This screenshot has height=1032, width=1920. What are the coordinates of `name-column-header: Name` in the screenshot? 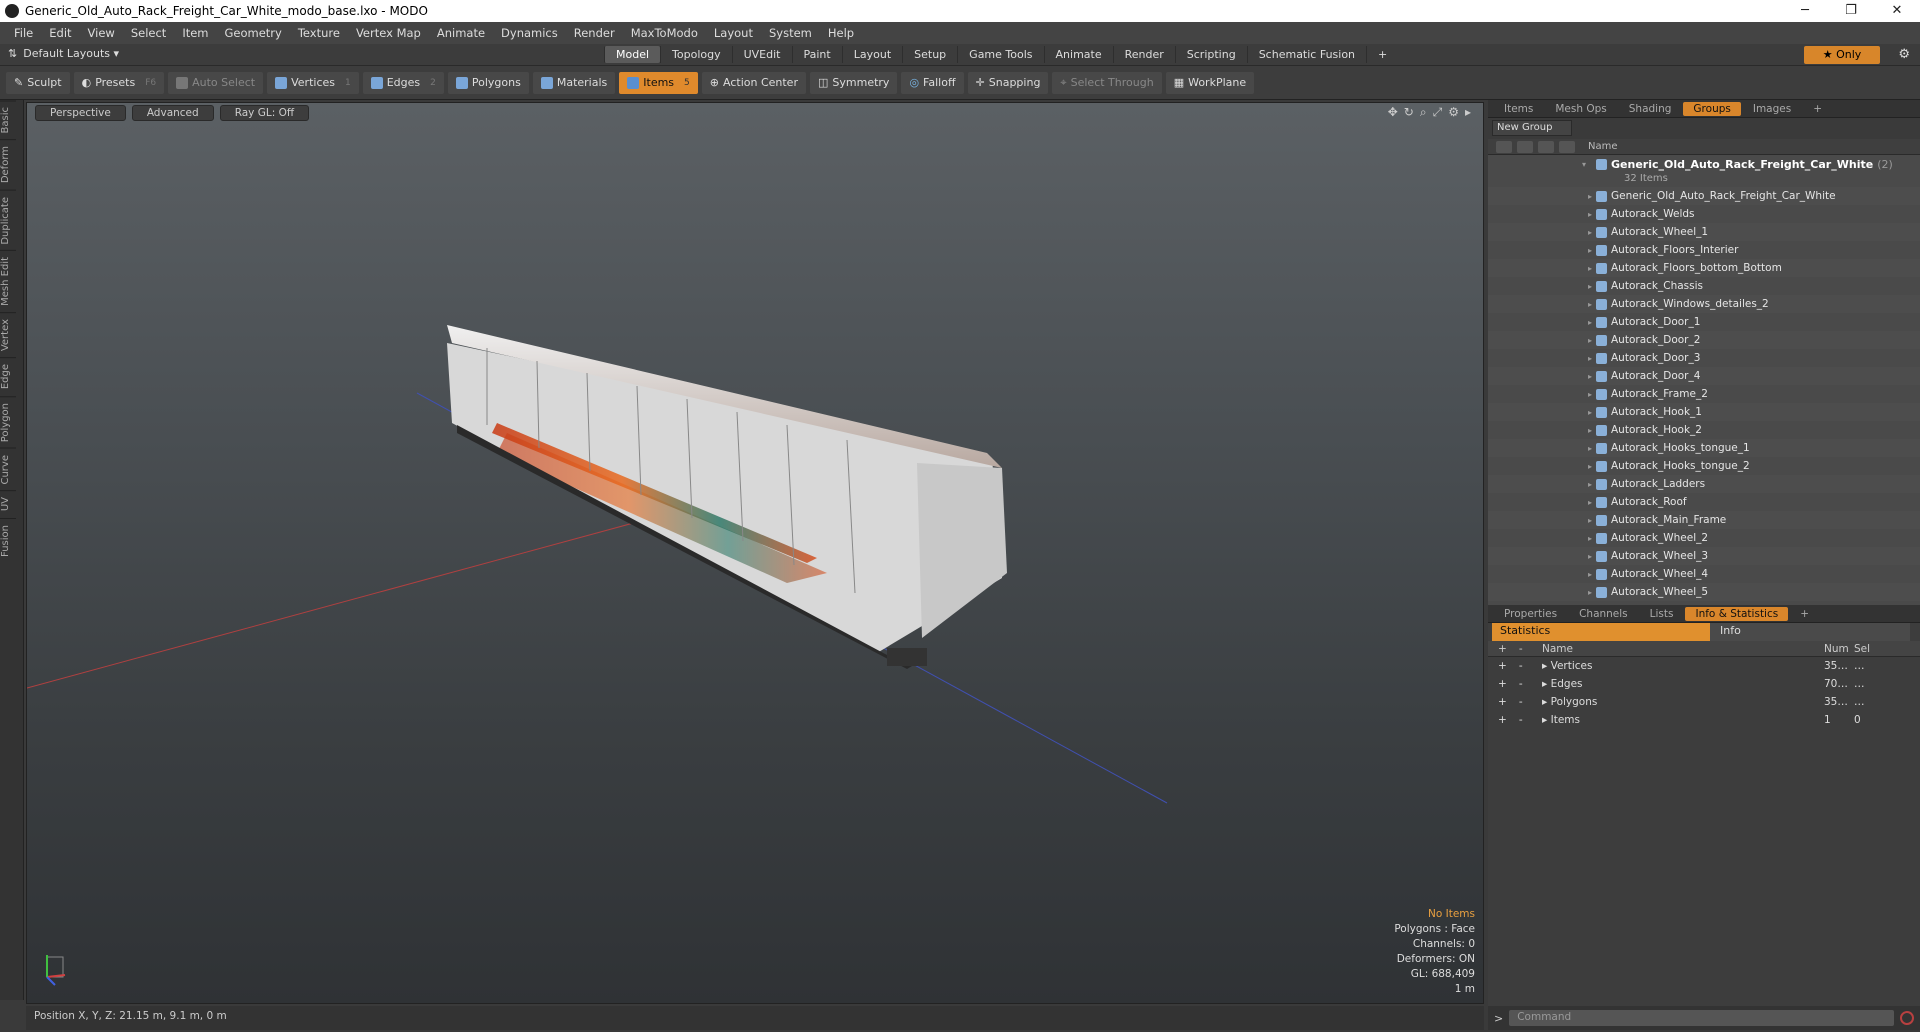 It's located at (1600, 146).